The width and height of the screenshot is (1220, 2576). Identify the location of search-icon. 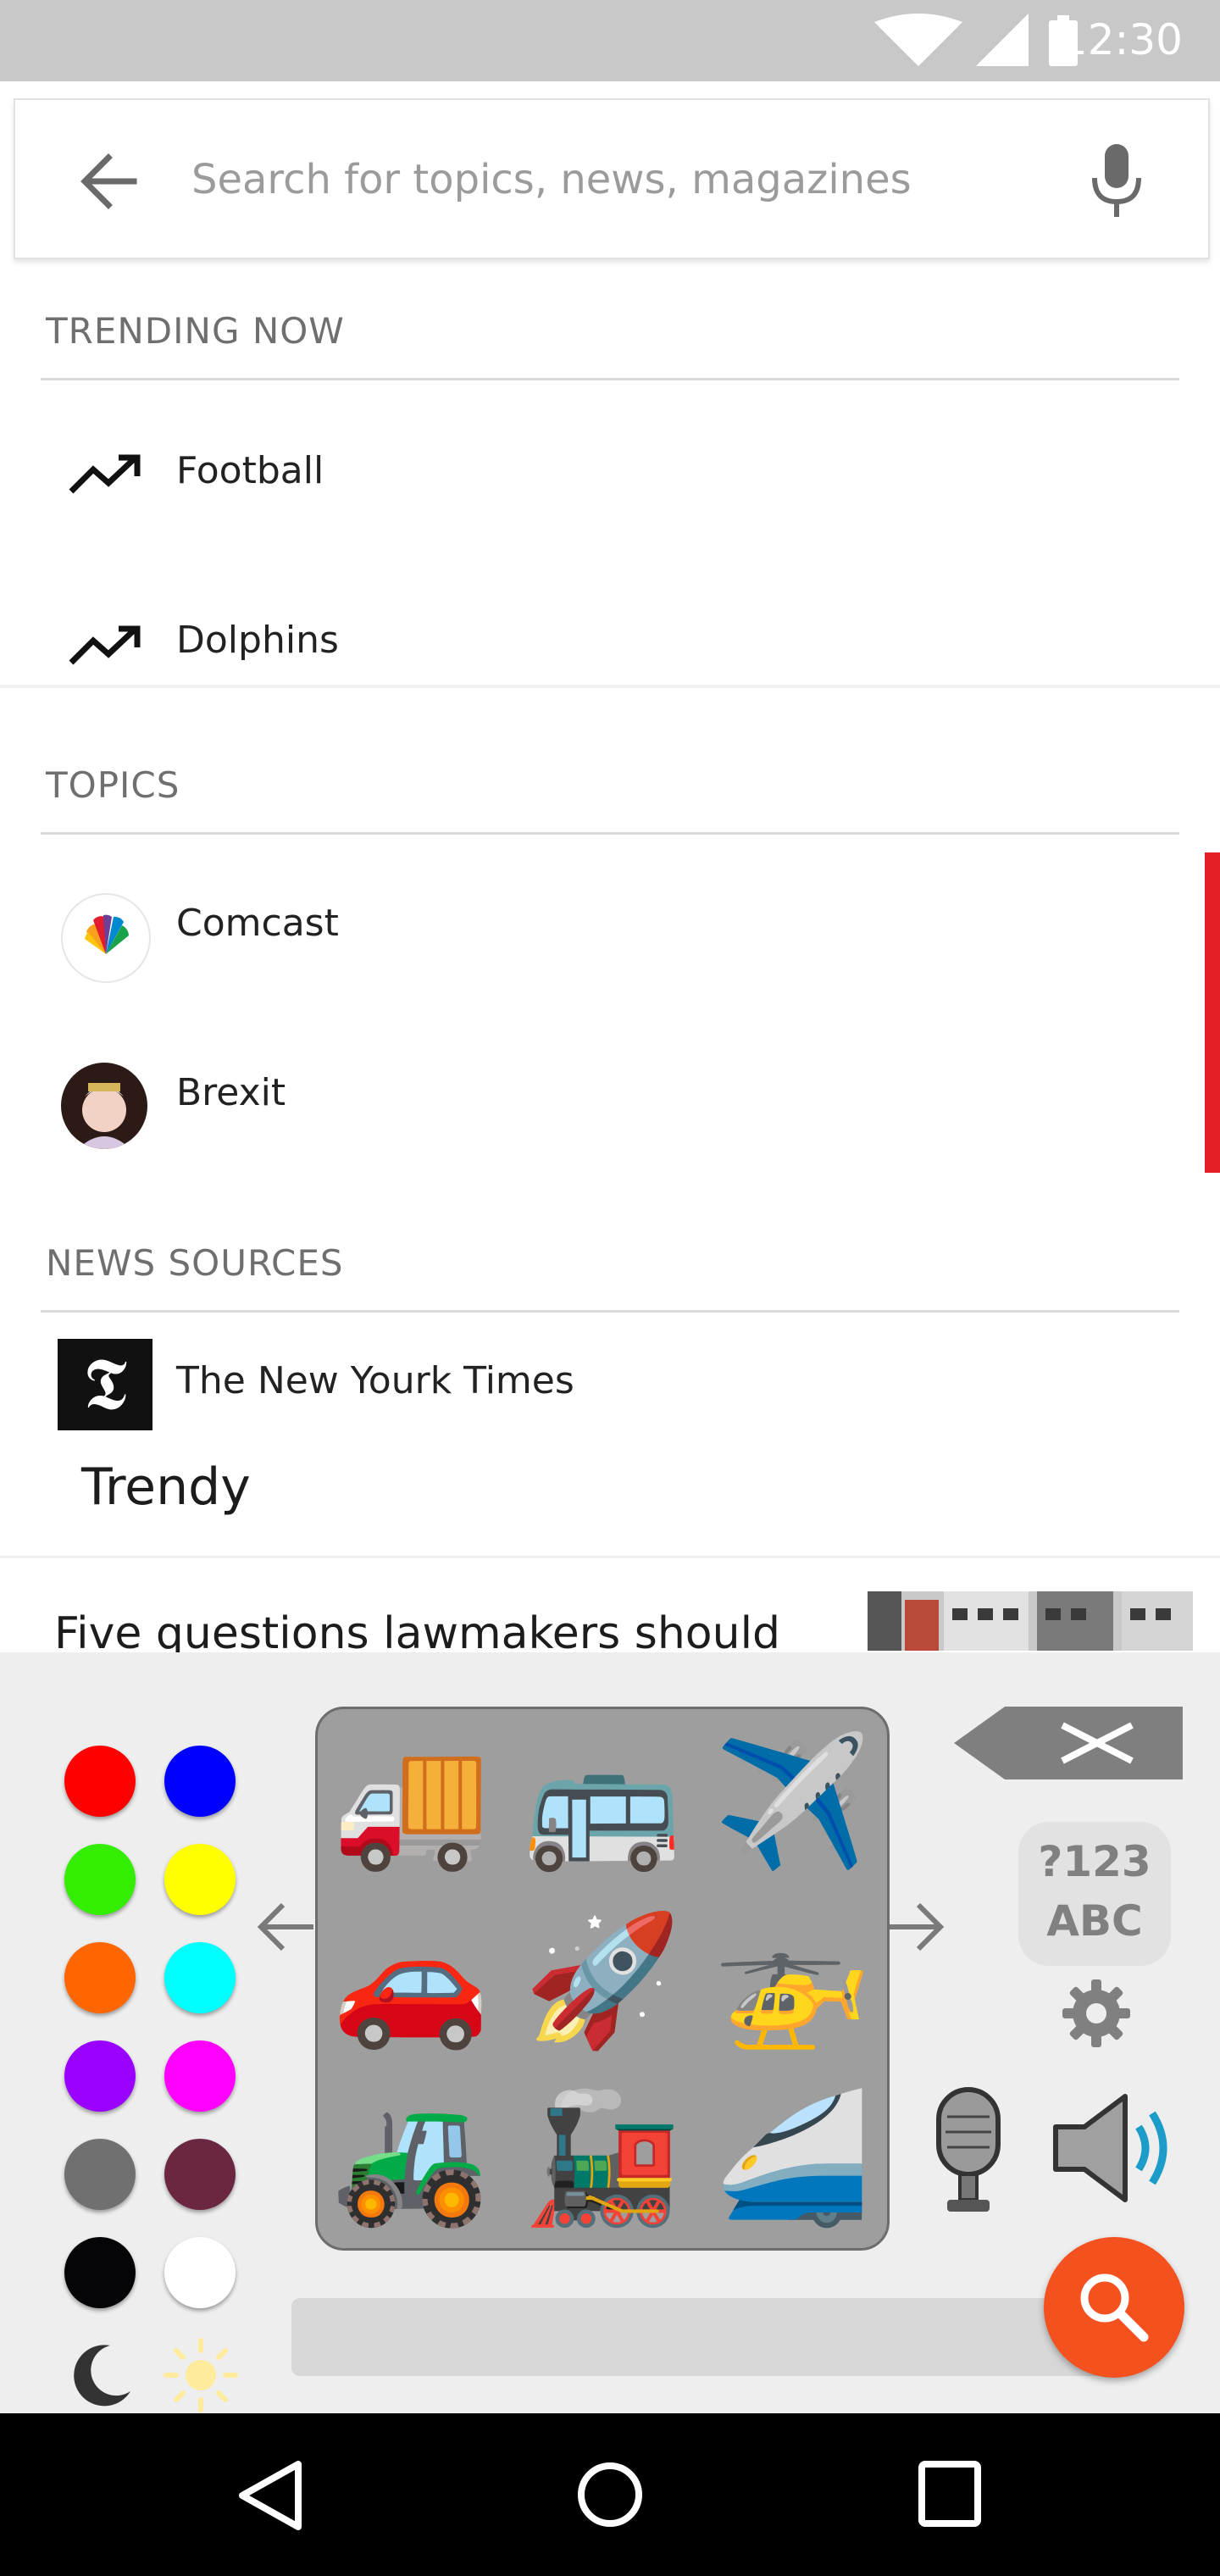
(1114, 2307).